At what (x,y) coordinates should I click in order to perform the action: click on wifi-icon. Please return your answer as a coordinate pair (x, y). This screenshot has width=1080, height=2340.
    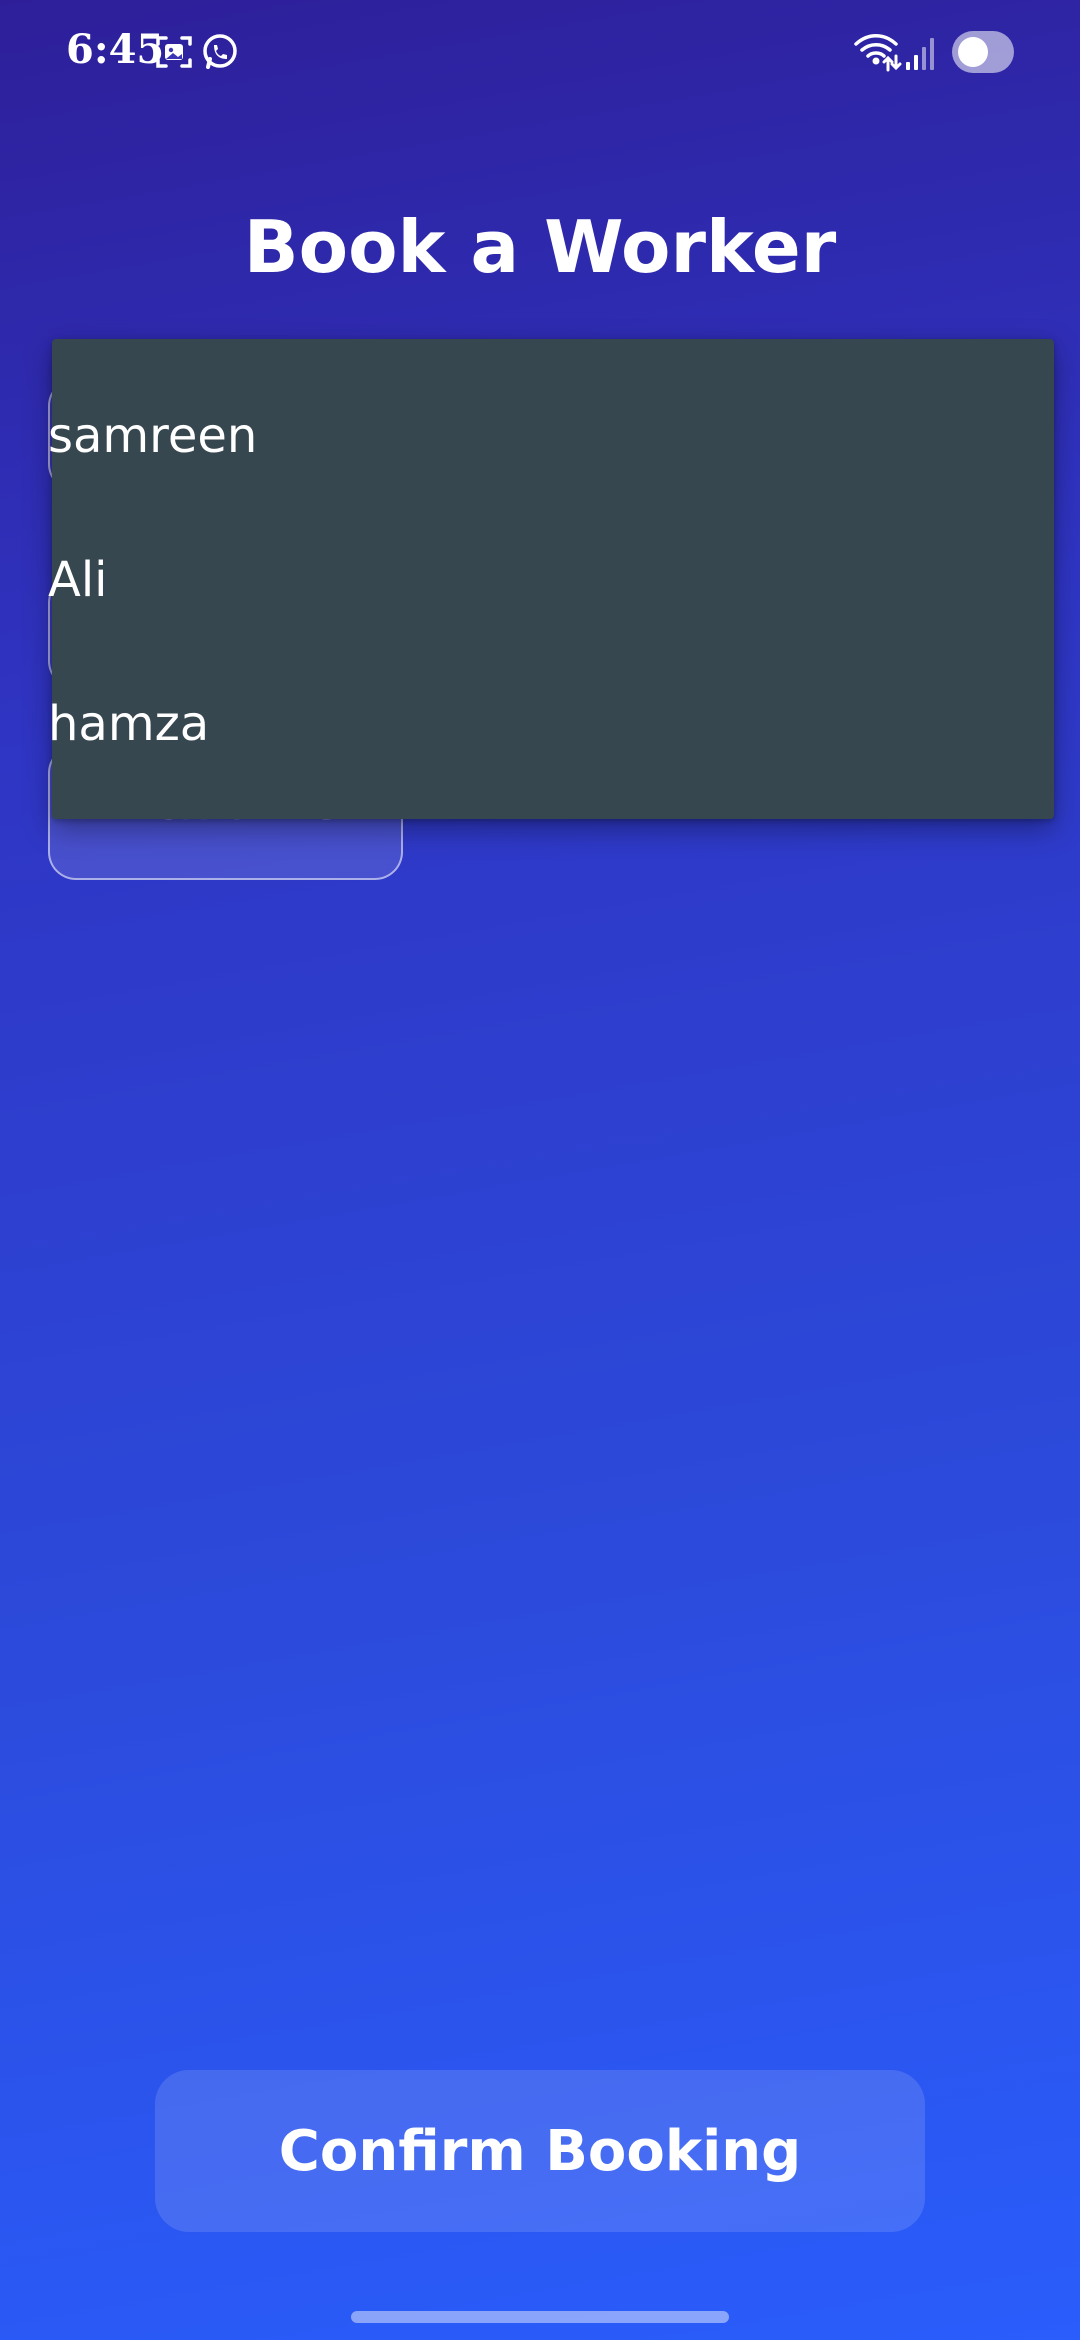
    Looking at the image, I should click on (877, 52).